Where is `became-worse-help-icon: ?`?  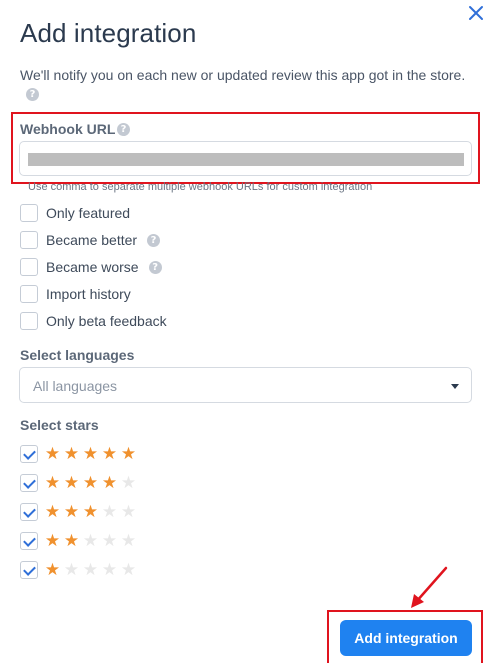
became-worse-help-icon: ? is located at coordinates (155, 267).